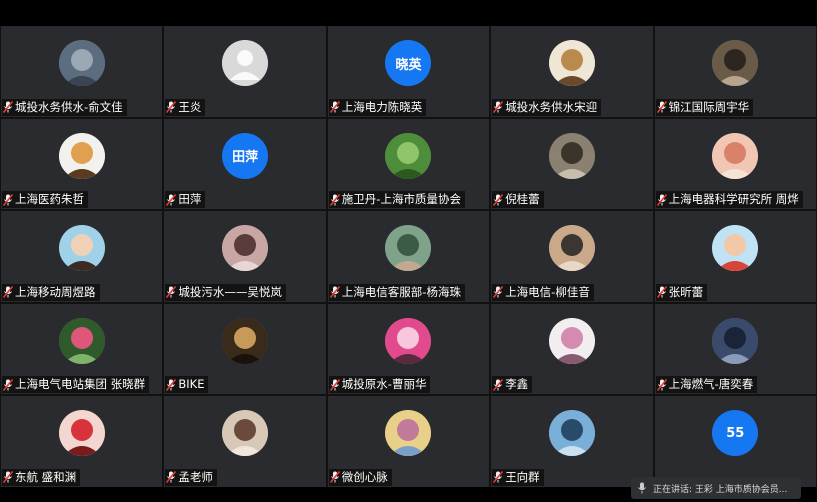 The height and width of the screenshot is (502, 817). I want to click on participant-name: 倪桂蕾, so click(522, 199).